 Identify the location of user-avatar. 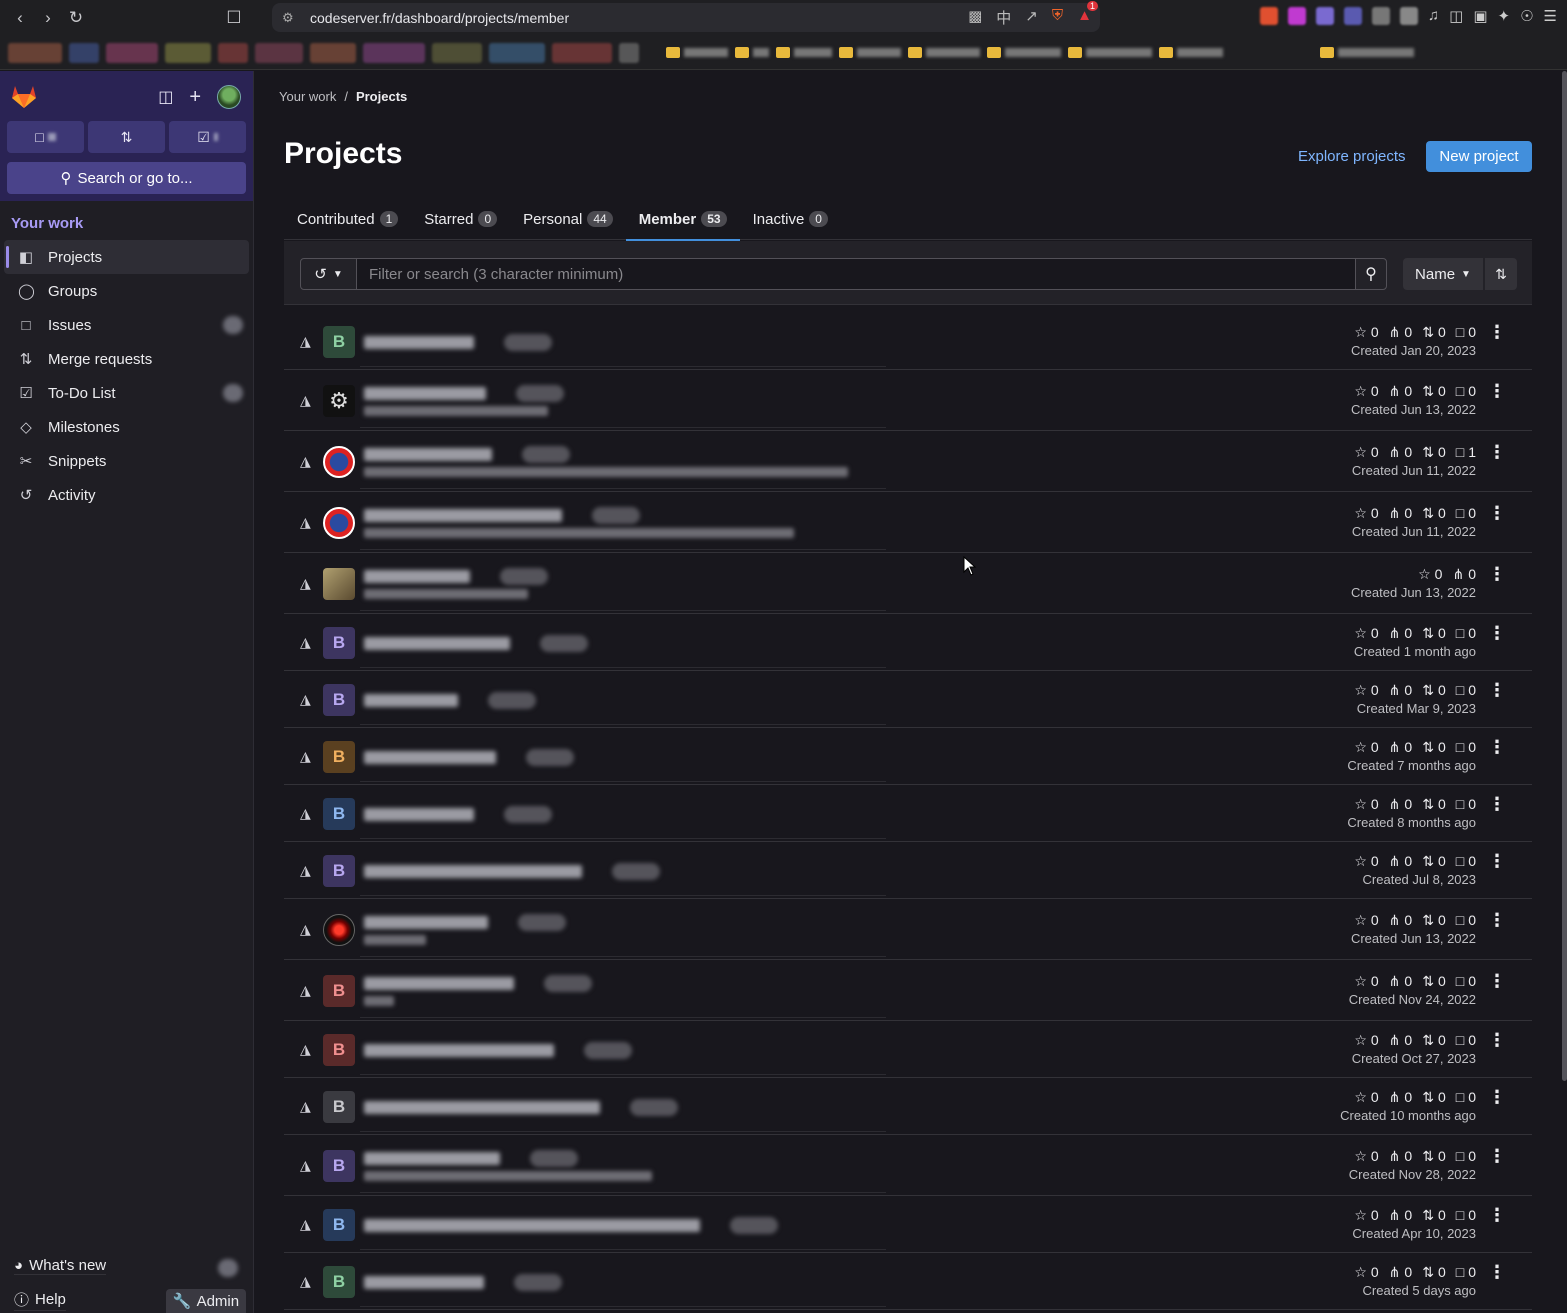
(229, 97).